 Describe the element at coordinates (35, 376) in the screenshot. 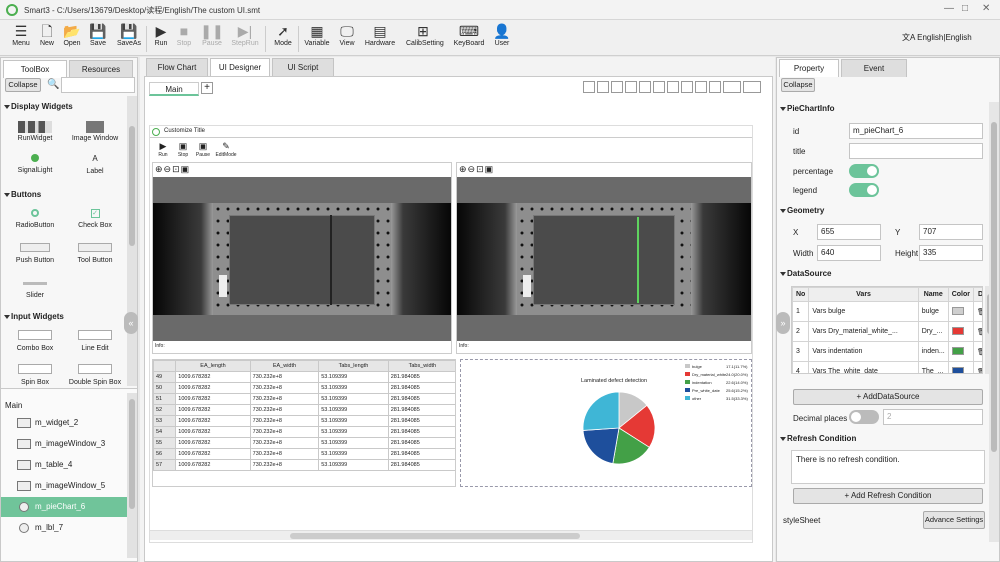

I see `widget-spin-box: Spin Box` at that location.